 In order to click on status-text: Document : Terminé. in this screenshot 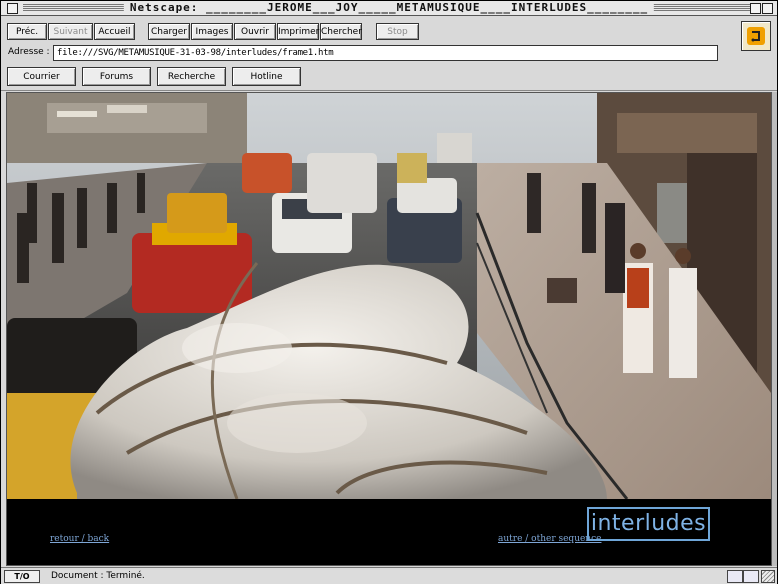, I will do `click(98, 576)`.